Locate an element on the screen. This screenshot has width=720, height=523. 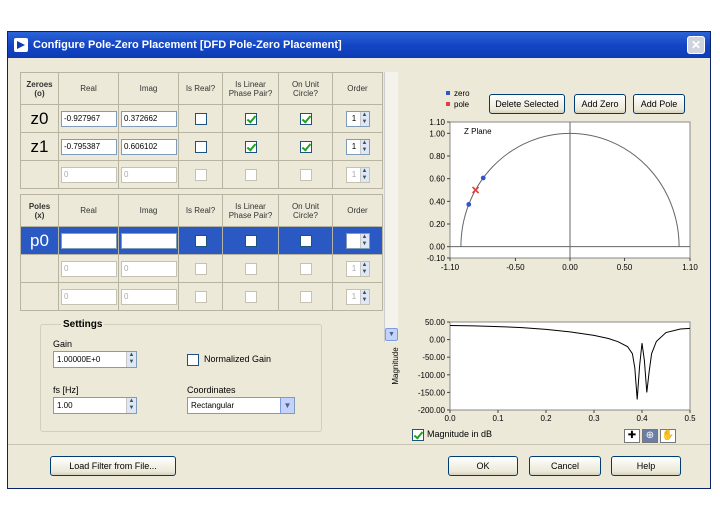
x-tick-label: 0.2 is located at coordinates (546, 418).